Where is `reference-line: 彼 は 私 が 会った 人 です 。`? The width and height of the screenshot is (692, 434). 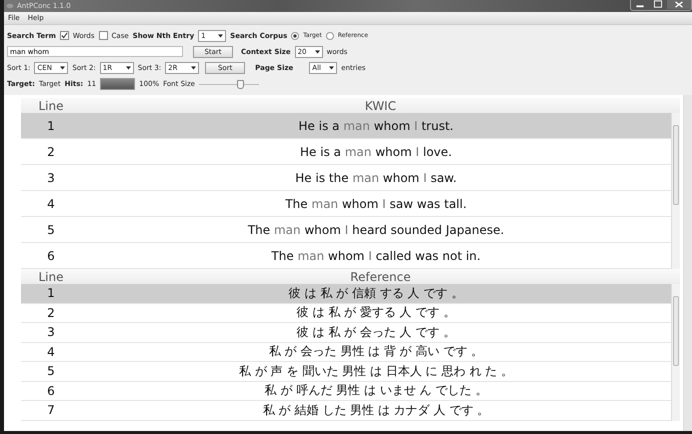 reference-line: 彼 は 私 が 会った 人 です 。 is located at coordinates (376, 332).